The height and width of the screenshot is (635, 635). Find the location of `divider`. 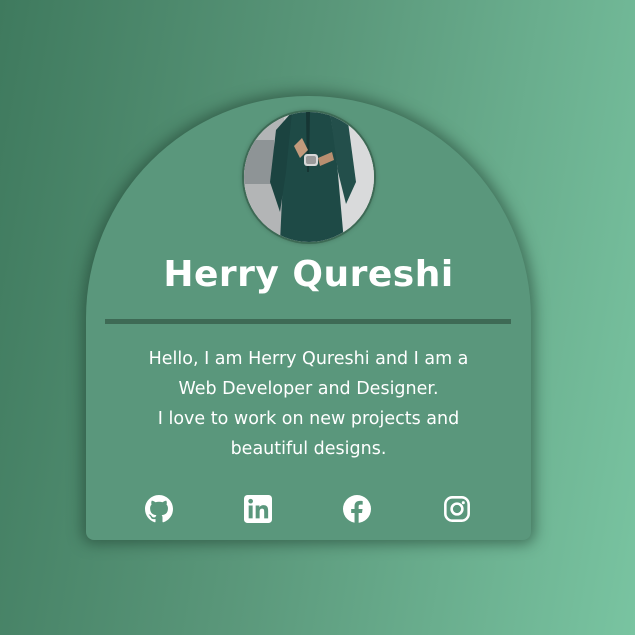

divider is located at coordinates (308, 321).